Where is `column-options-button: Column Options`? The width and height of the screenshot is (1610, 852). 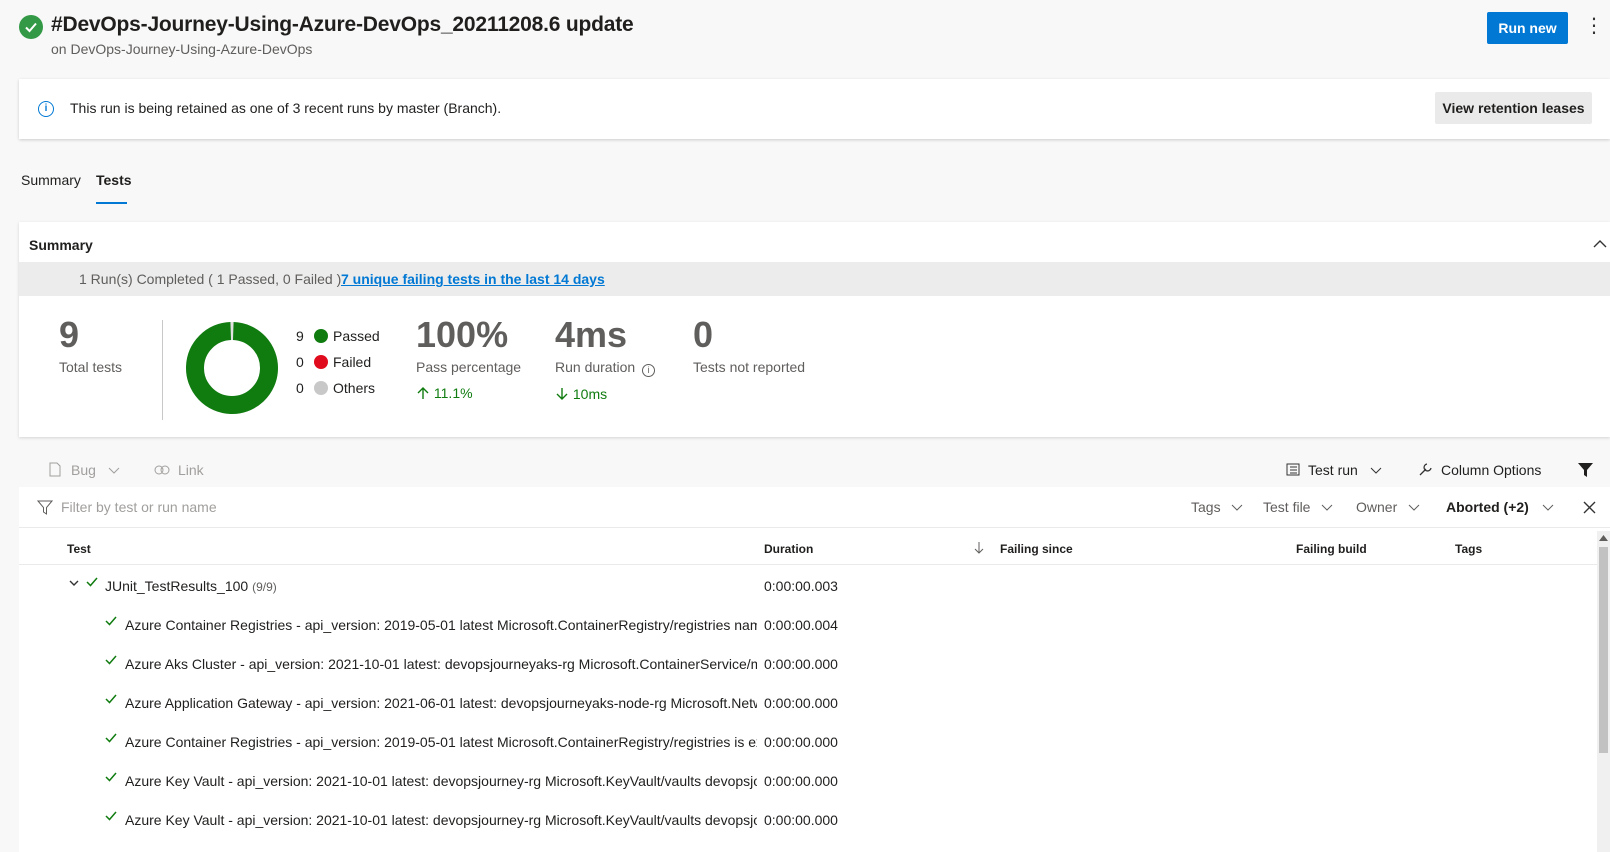
column-options-button: Column Options is located at coordinates (1479, 470).